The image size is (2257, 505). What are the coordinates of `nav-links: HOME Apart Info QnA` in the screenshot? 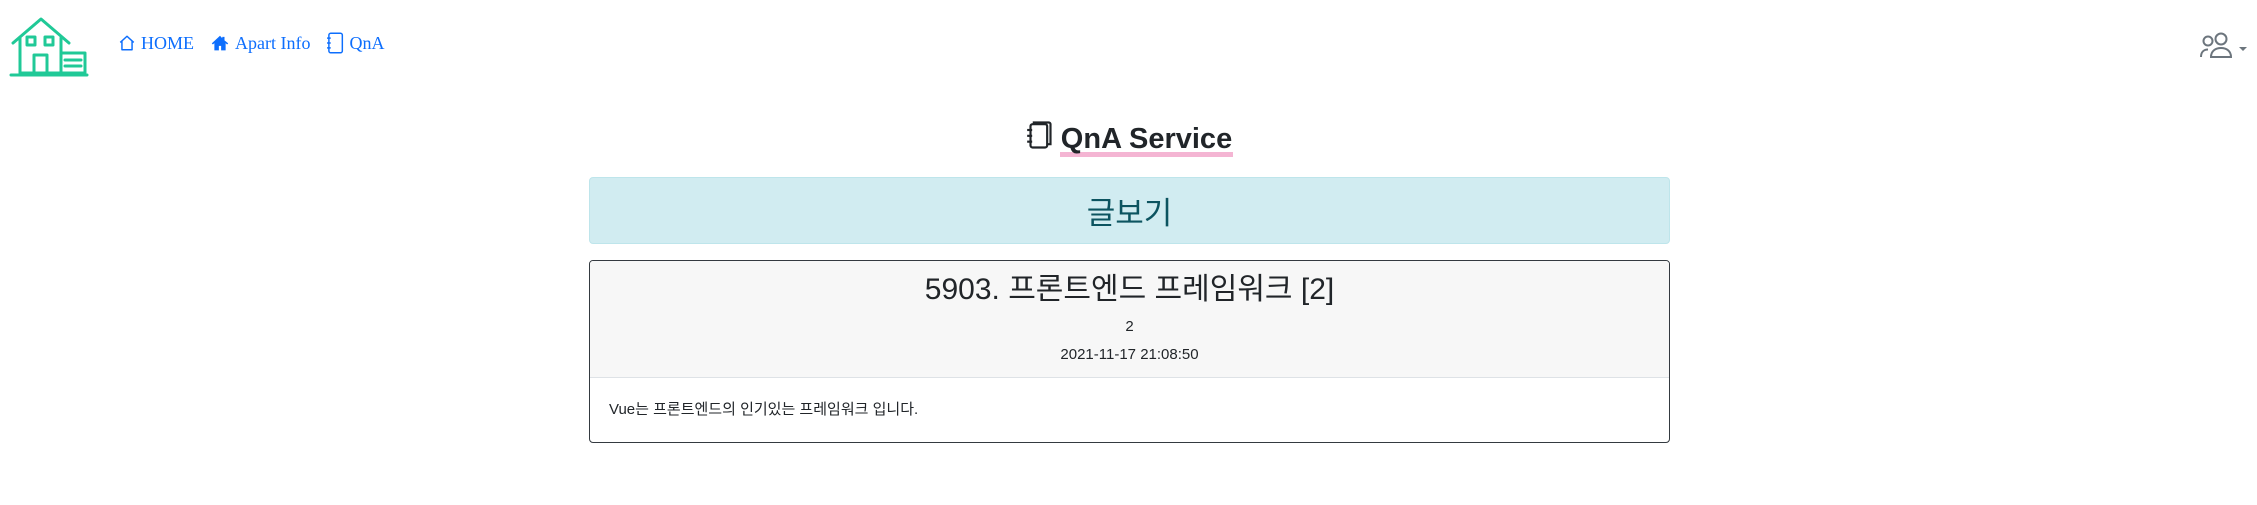 It's located at (251, 43).